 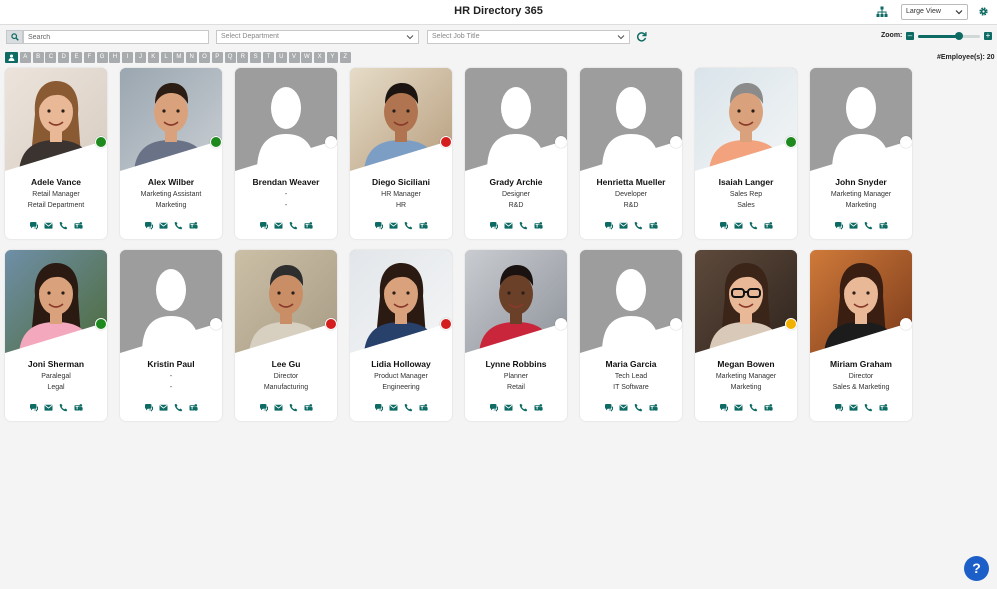 I want to click on alpha-button-k: K, so click(x=153, y=57).